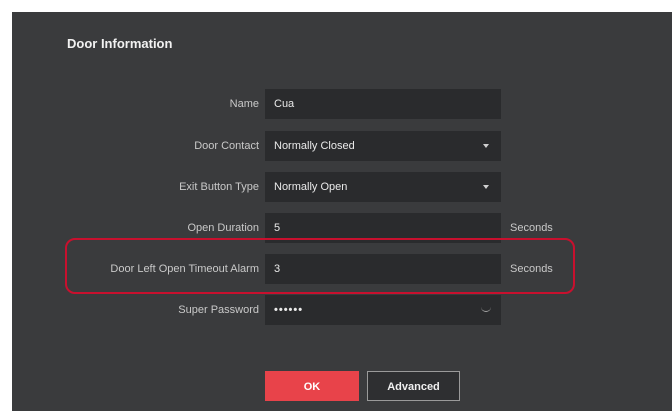 Image resolution: width=672 pixels, height=411 pixels. What do you see at coordinates (184, 269) in the screenshot?
I see `timeout-alarm-label: Door Left Open Timeout Alarm` at bounding box center [184, 269].